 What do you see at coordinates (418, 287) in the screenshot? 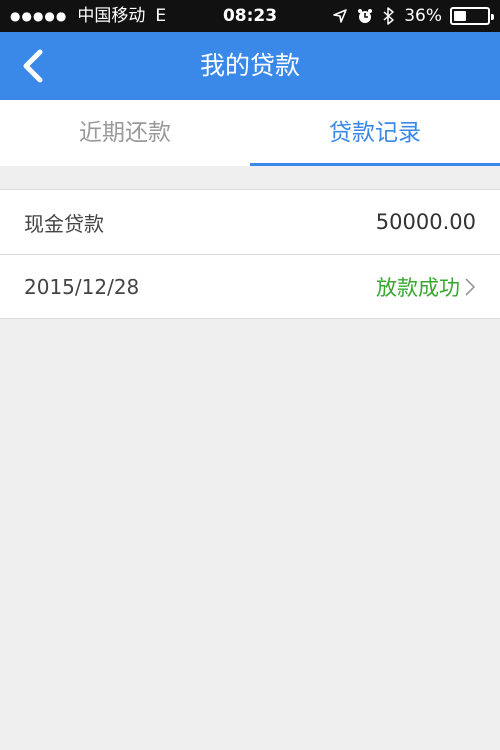
I see `loan-status: 放款成功` at bounding box center [418, 287].